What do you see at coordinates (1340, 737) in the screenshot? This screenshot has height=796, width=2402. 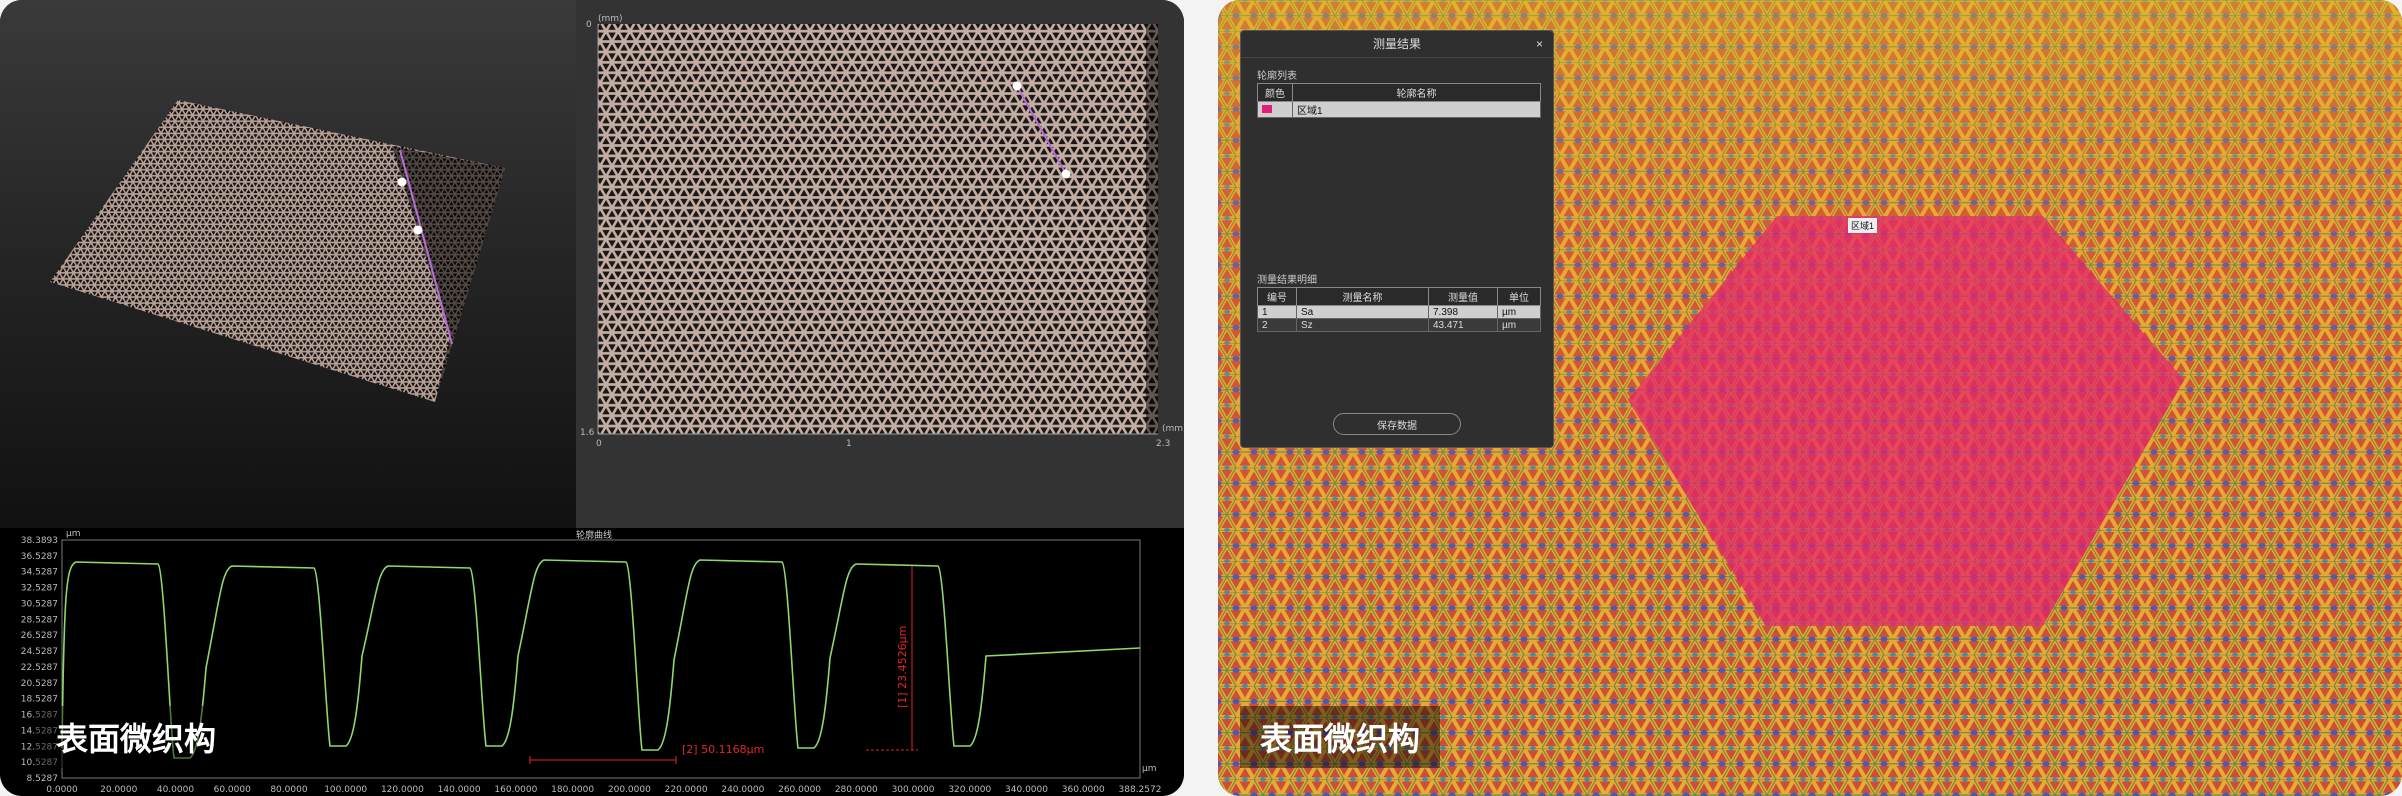 I see `right-caption: 表面微织构` at bounding box center [1340, 737].